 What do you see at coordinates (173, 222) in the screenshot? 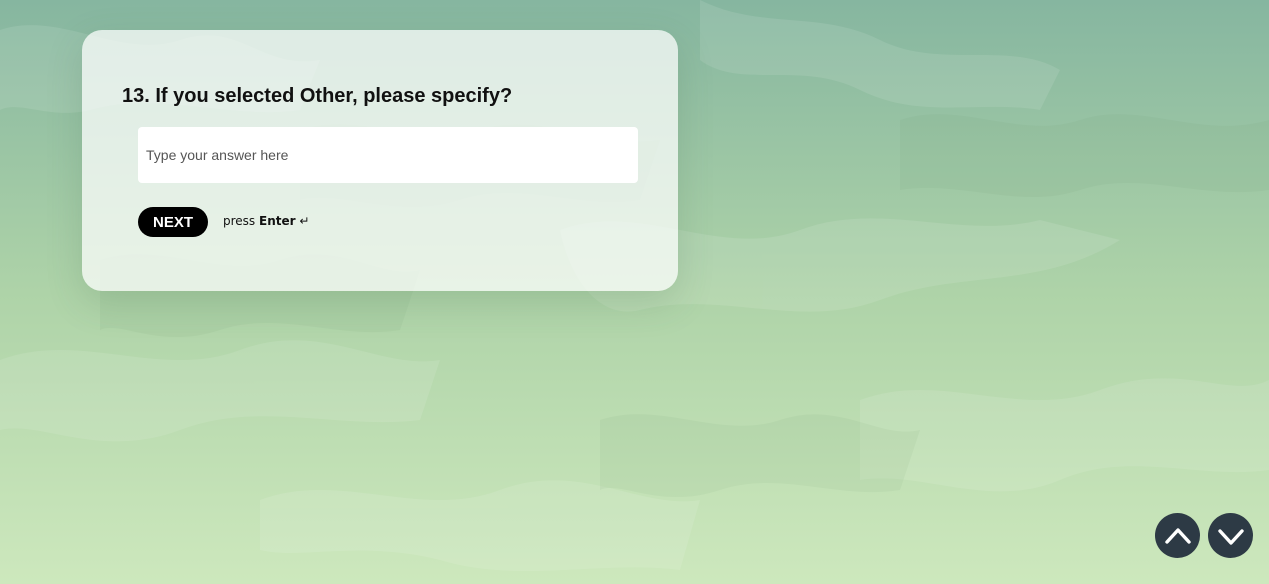
I see `next-button: NEXT` at bounding box center [173, 222].